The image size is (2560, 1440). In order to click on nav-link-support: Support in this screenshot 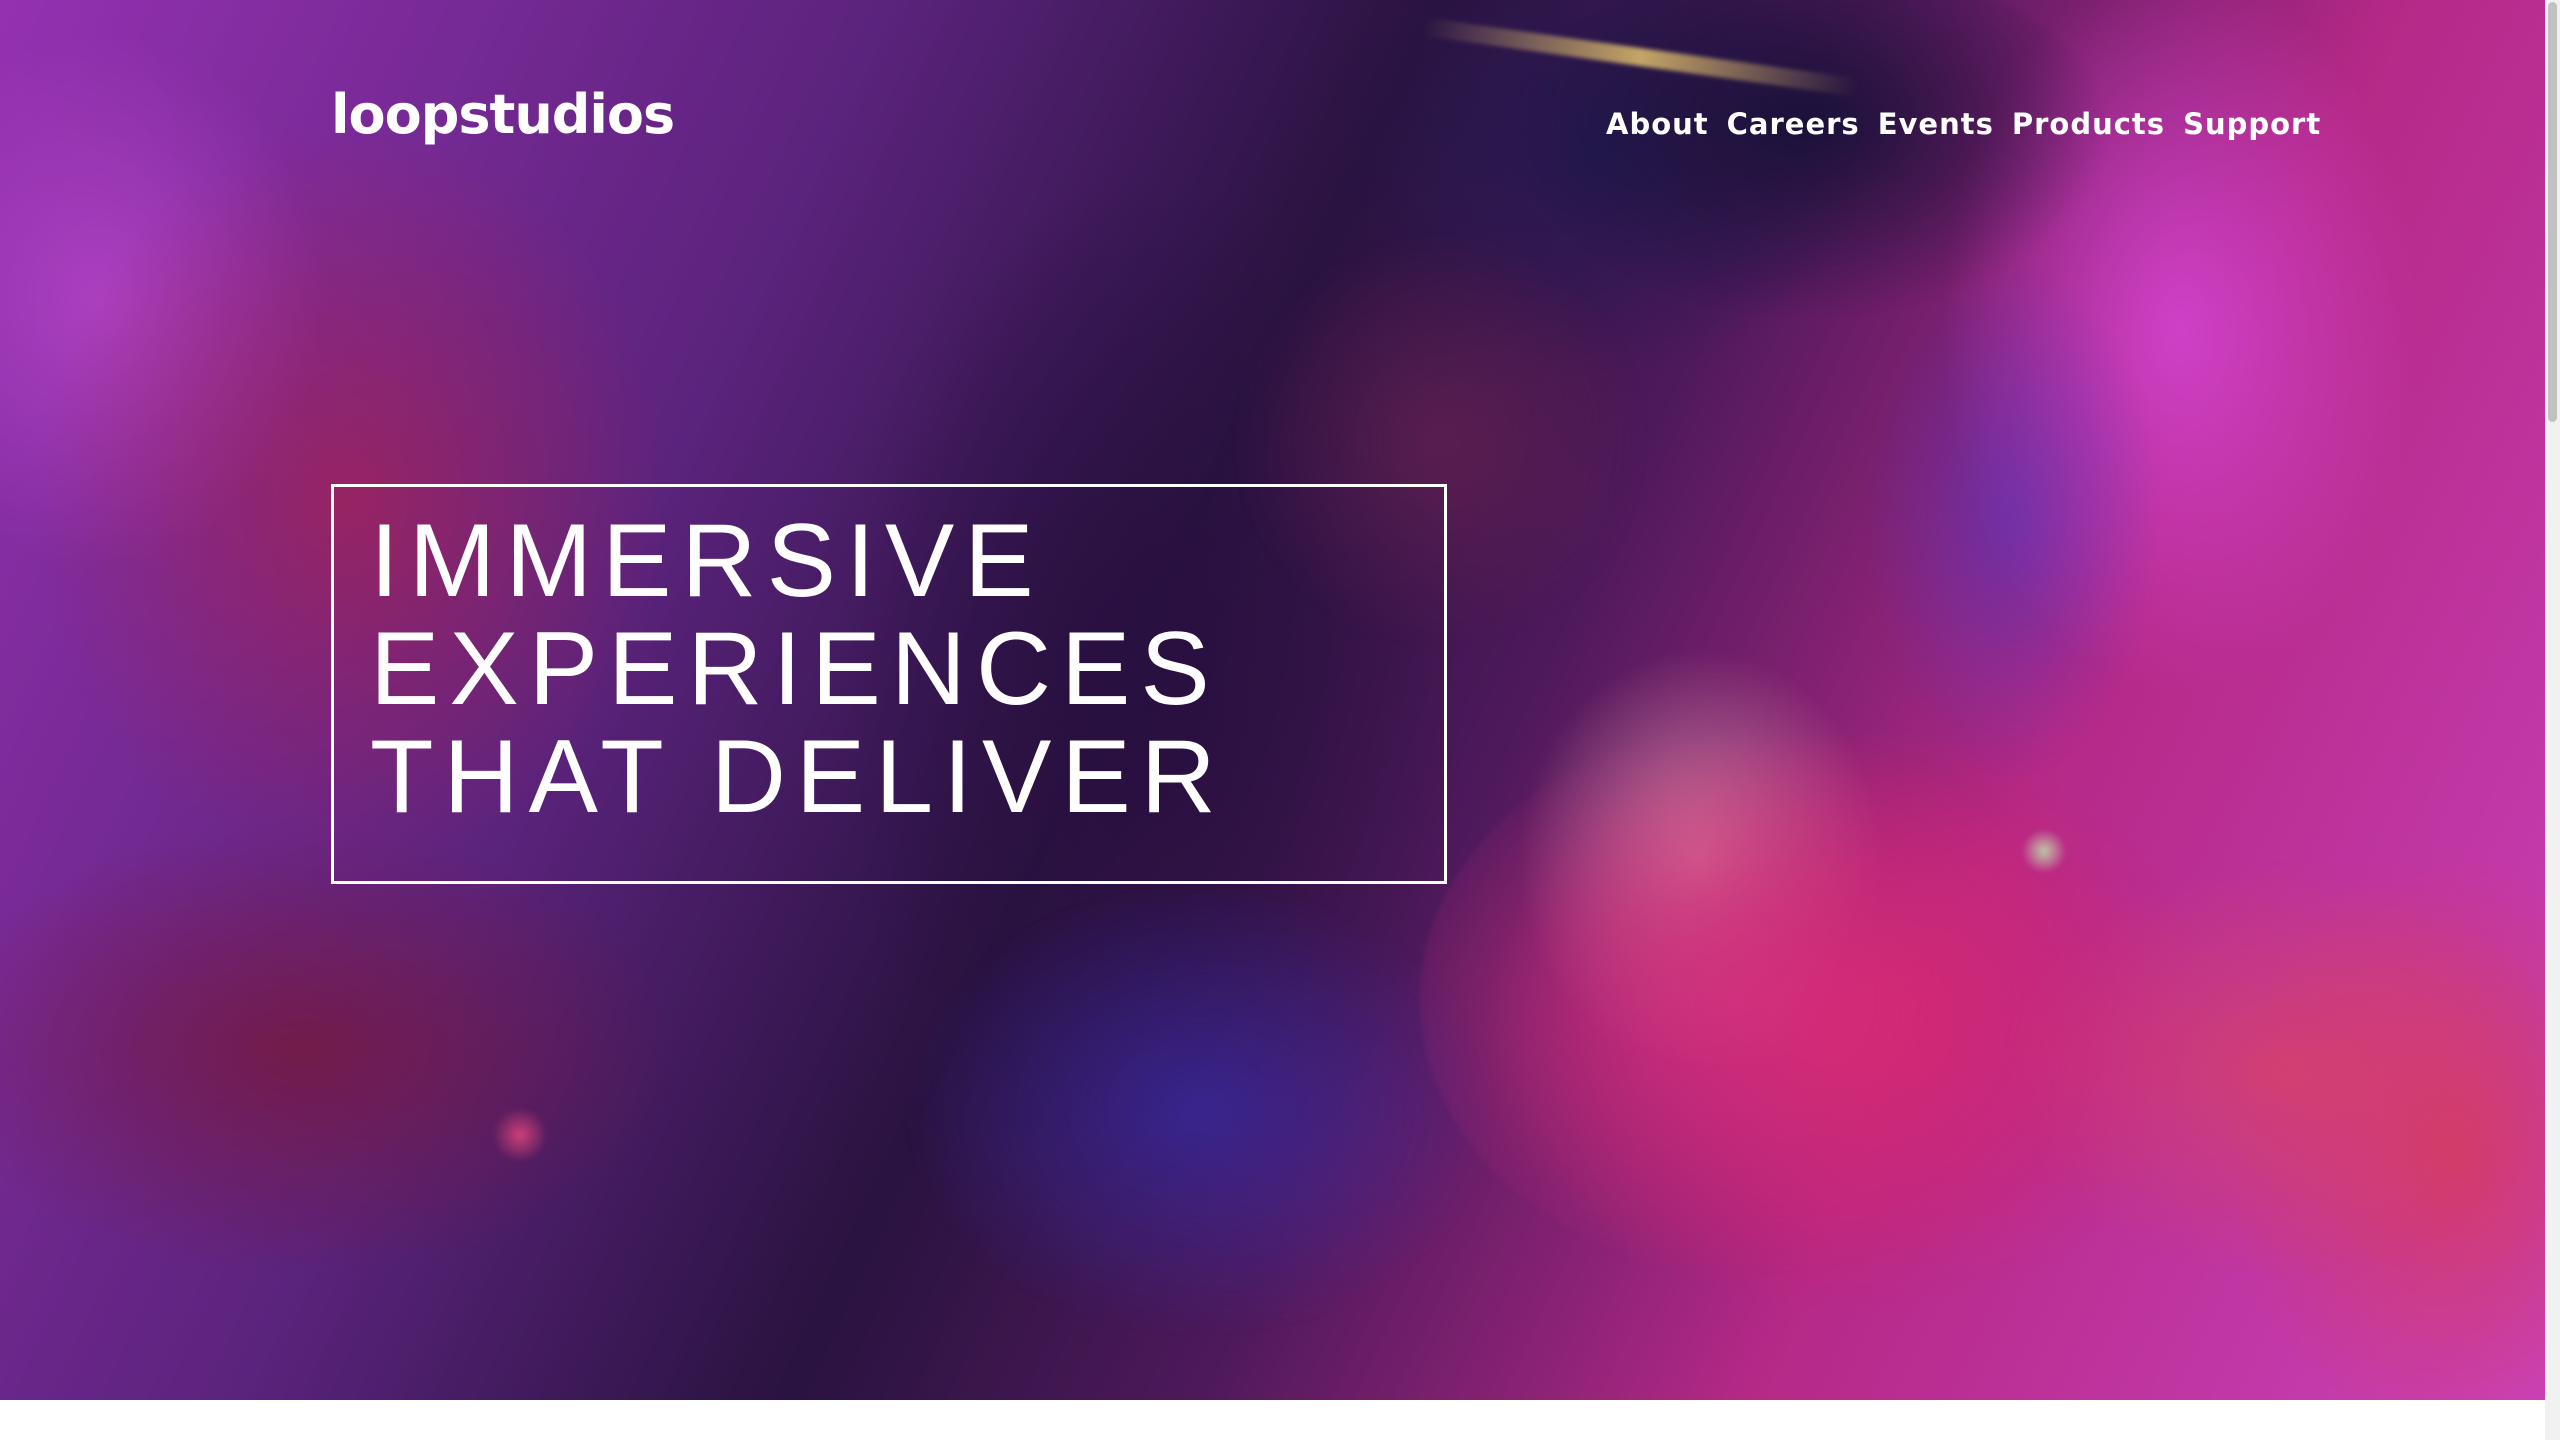, I will do `click(2252, 124)`.